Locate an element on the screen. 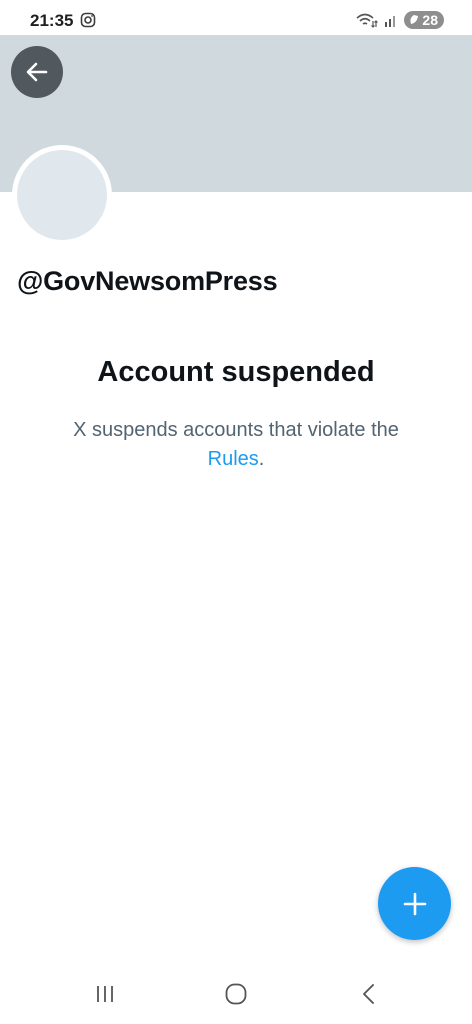 The image size is (472, 1024). system-nav-bar is located at coordinates (236, 994).